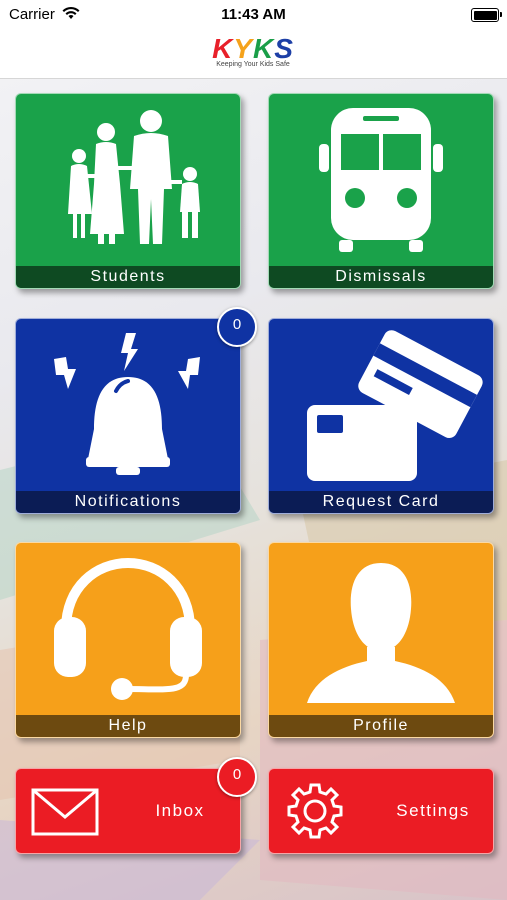 The width and height of the screenshot is (507, 900). I want to click on settings-tile: Settings, so click(381, 811).